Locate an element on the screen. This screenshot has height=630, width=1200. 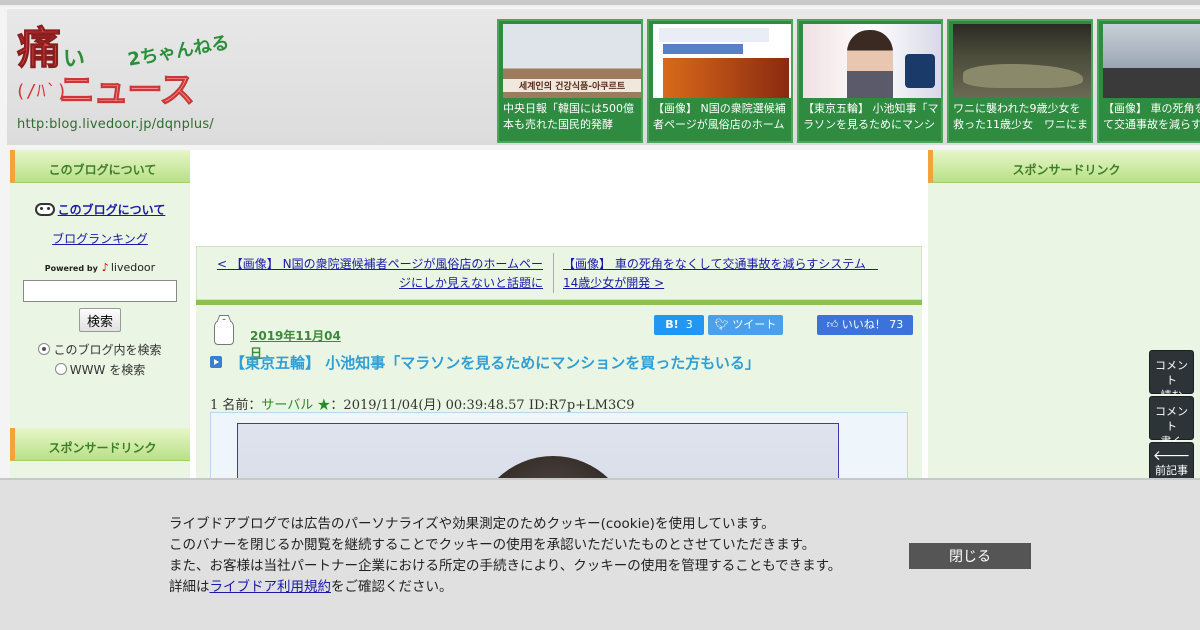
tweet-button: 🐦︎ ツイート is located at coordinates (745, 325).